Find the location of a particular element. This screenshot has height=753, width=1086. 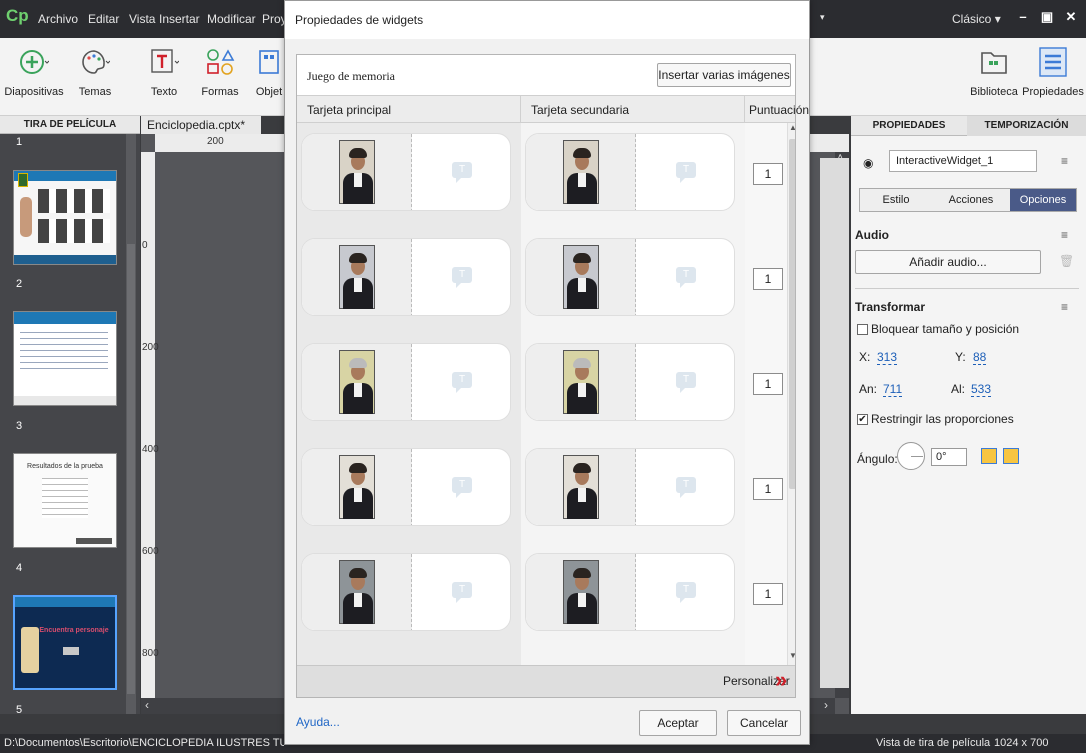

secondary-card-4: T is located at coordinates (630, 487).